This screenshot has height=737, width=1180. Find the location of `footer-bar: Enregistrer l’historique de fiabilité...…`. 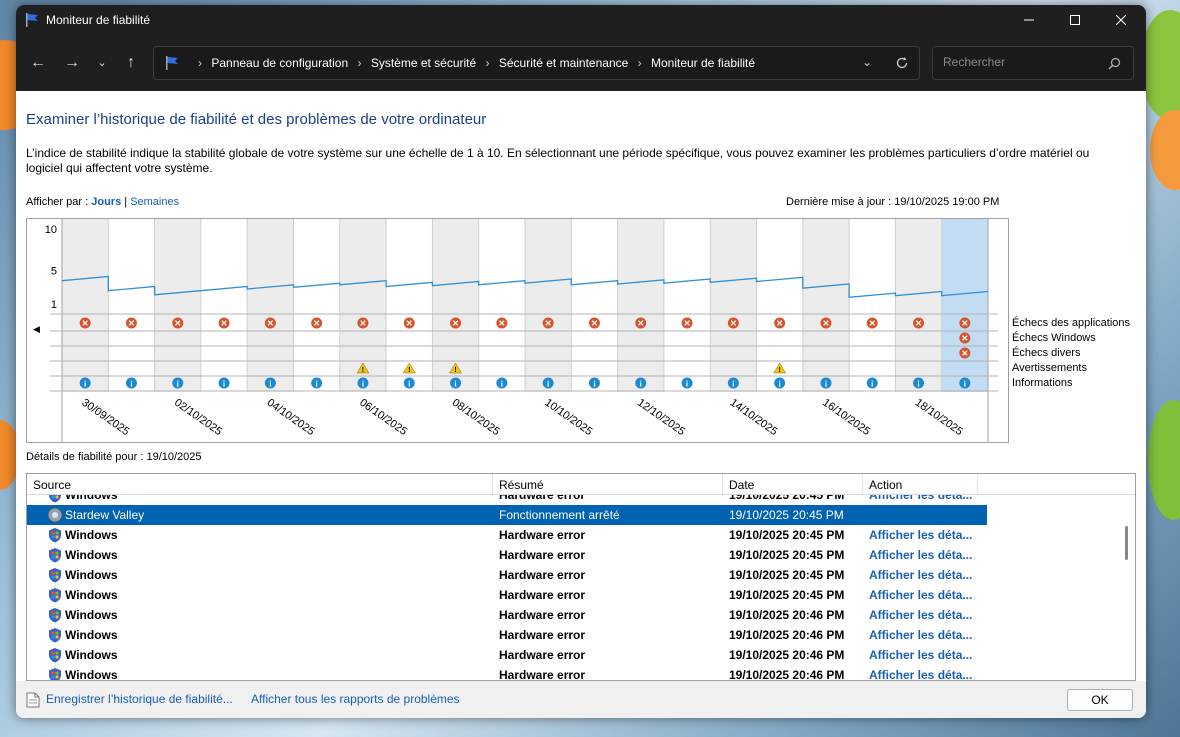

footer-bar: Enregistrer l’historique de fiabilité...… is located at coordinates (581, 699).